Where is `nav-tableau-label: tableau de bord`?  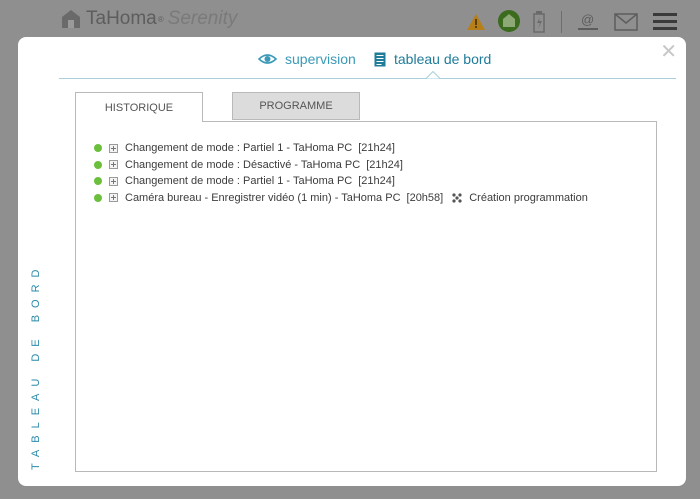
nav-tableau-label: tableau de bord is located at coordinates (443, 59).